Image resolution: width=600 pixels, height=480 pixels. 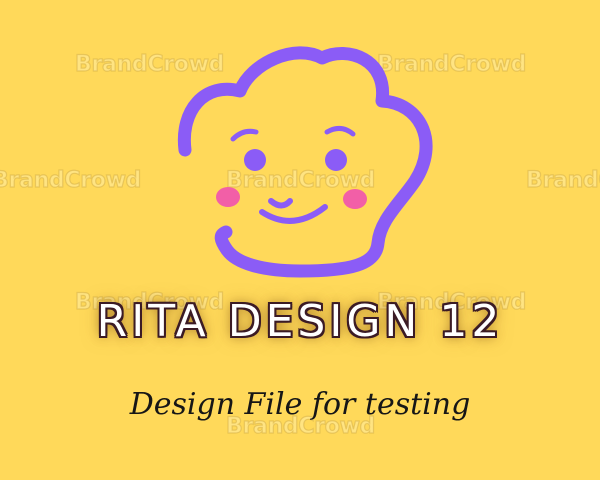 I want to click on smile, so click(x=293, y=211).